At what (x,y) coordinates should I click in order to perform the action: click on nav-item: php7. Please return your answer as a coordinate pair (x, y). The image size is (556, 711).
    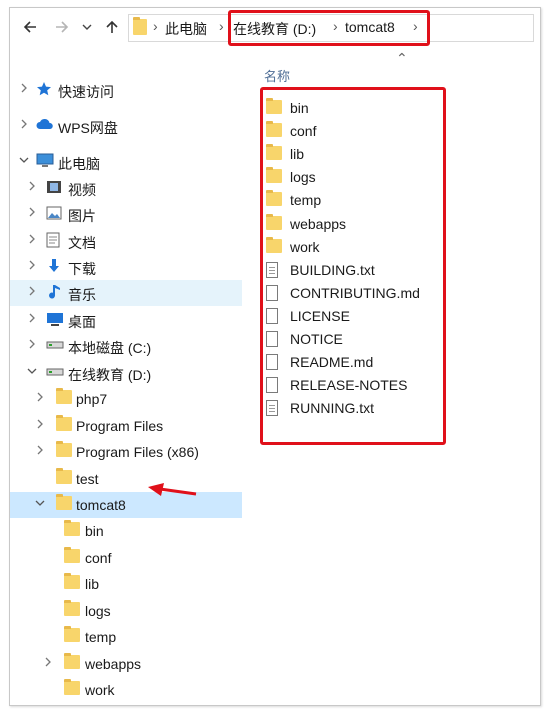
    Looking at the image, I should click on (126, 399).